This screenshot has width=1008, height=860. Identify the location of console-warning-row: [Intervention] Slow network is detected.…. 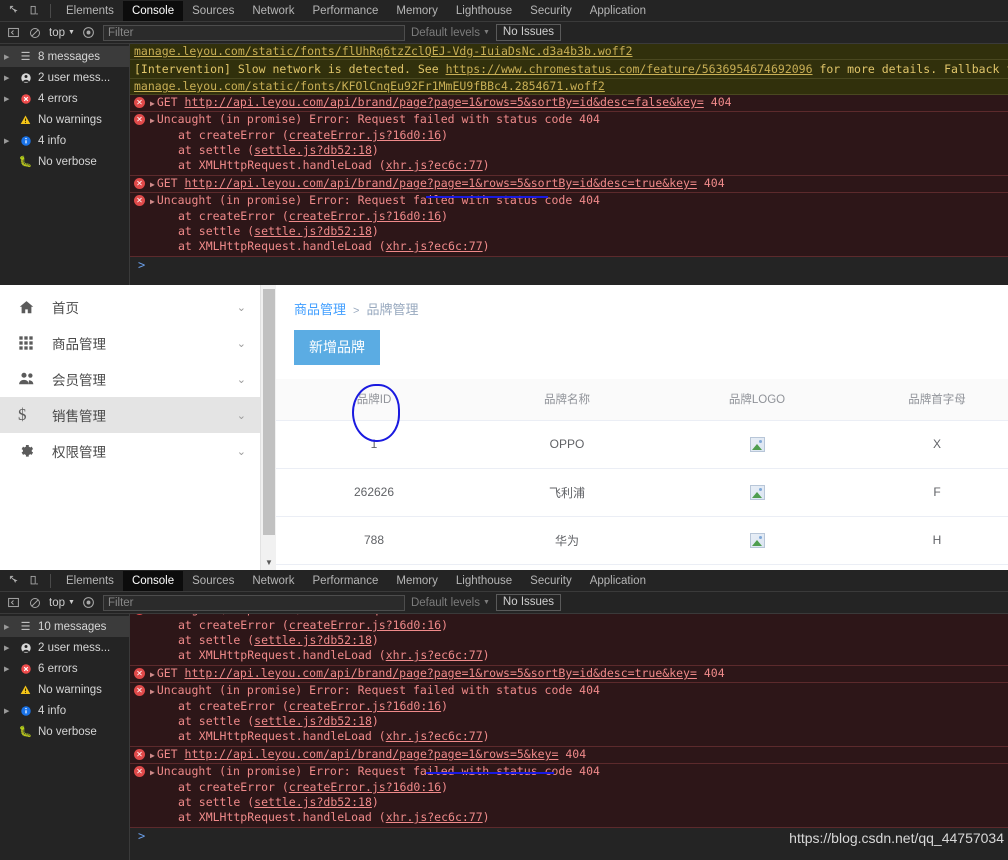
(569, 69).